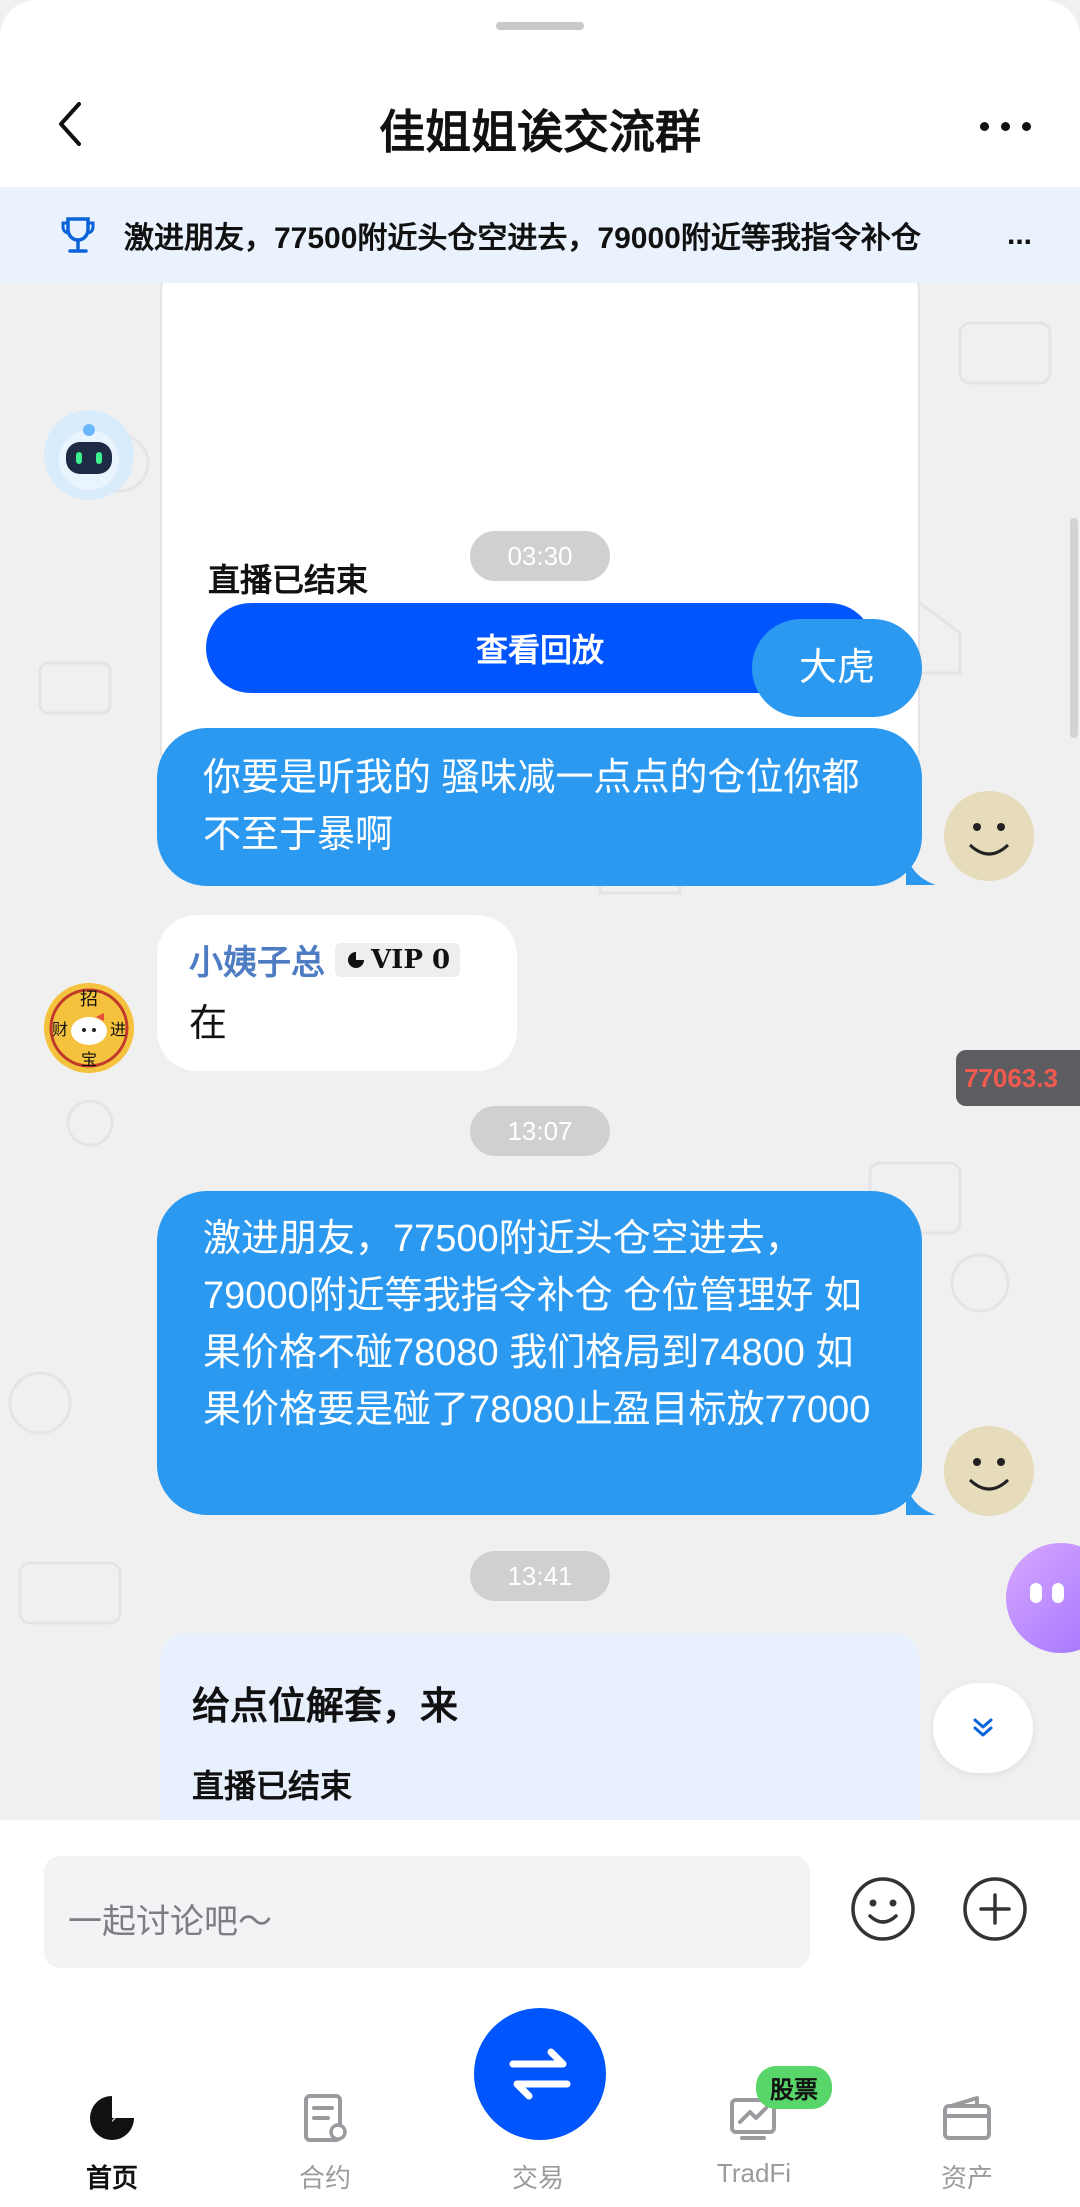 This screenshot has width=1080, height=2207. What do you see at coordinates (540, 1131) in the screenshot?
I see `timestamp: 13:07` at bounding box center [540, 1131].